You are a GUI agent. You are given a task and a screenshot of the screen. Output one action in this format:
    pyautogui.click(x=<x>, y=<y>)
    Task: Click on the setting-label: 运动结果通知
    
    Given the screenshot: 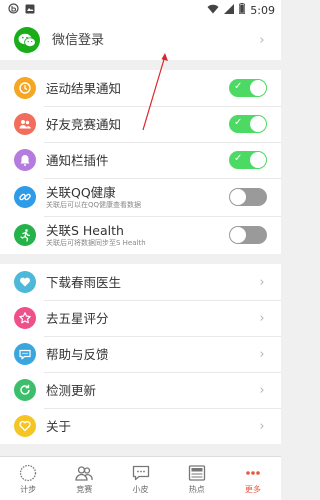 What is the action you would take?
    pyautogui.click(x=84, y=88)
    